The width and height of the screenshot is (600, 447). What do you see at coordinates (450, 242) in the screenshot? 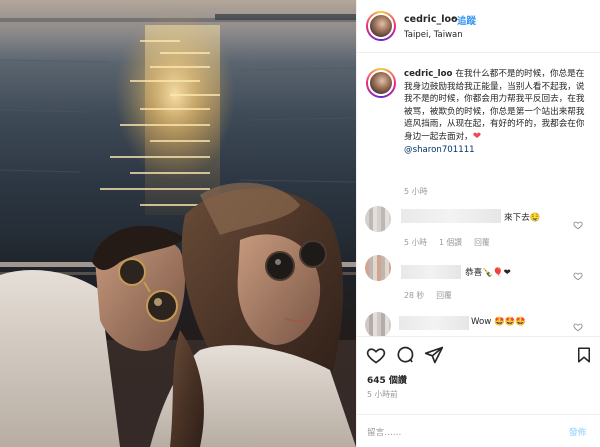
I see `comment-likes: 1 個讚` at bounding box center [450, 242].